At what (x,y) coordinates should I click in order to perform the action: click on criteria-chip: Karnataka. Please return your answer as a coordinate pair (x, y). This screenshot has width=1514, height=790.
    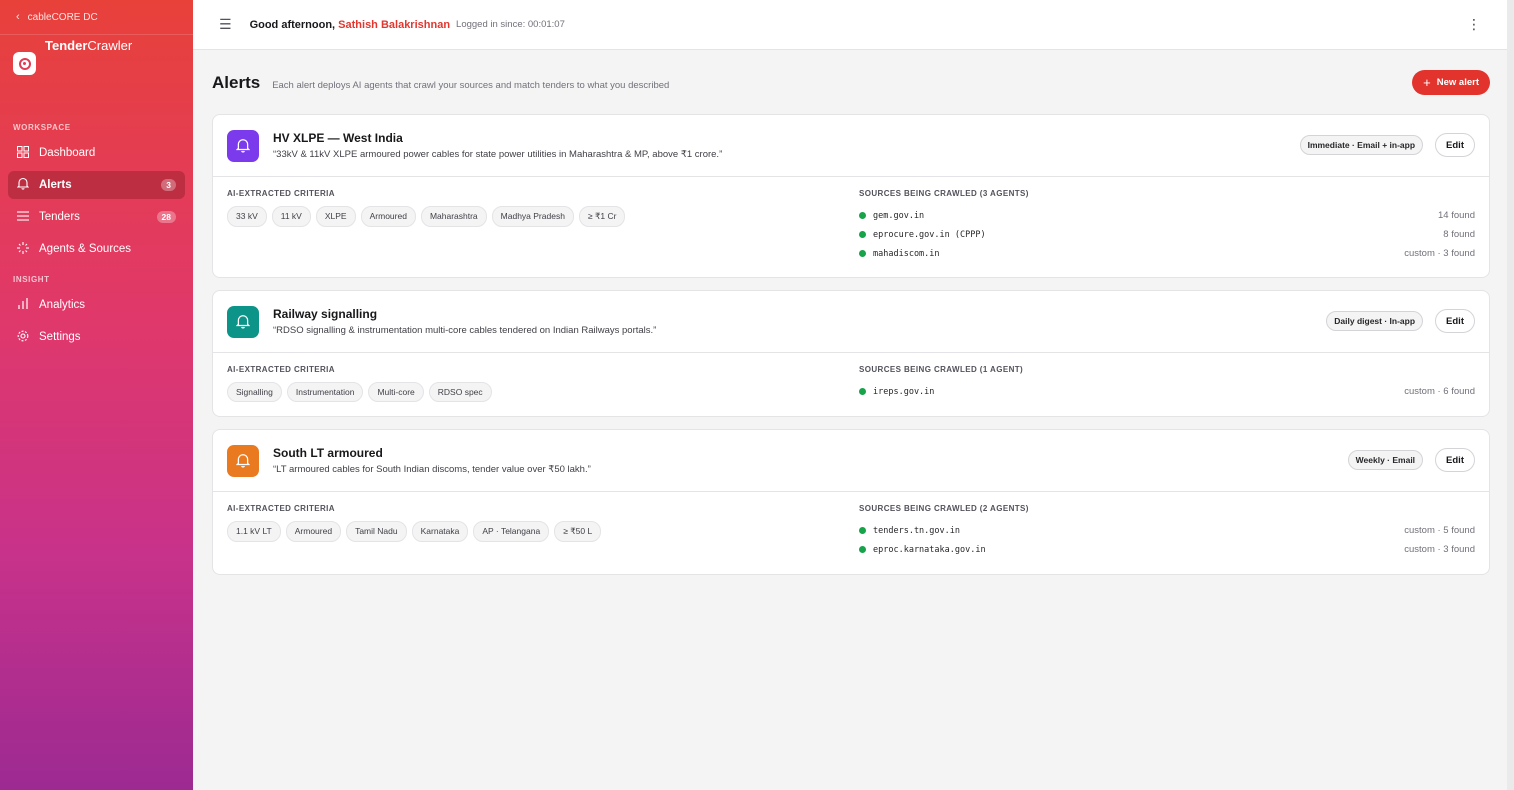
    Looking at the image, I should click on (440, 531).